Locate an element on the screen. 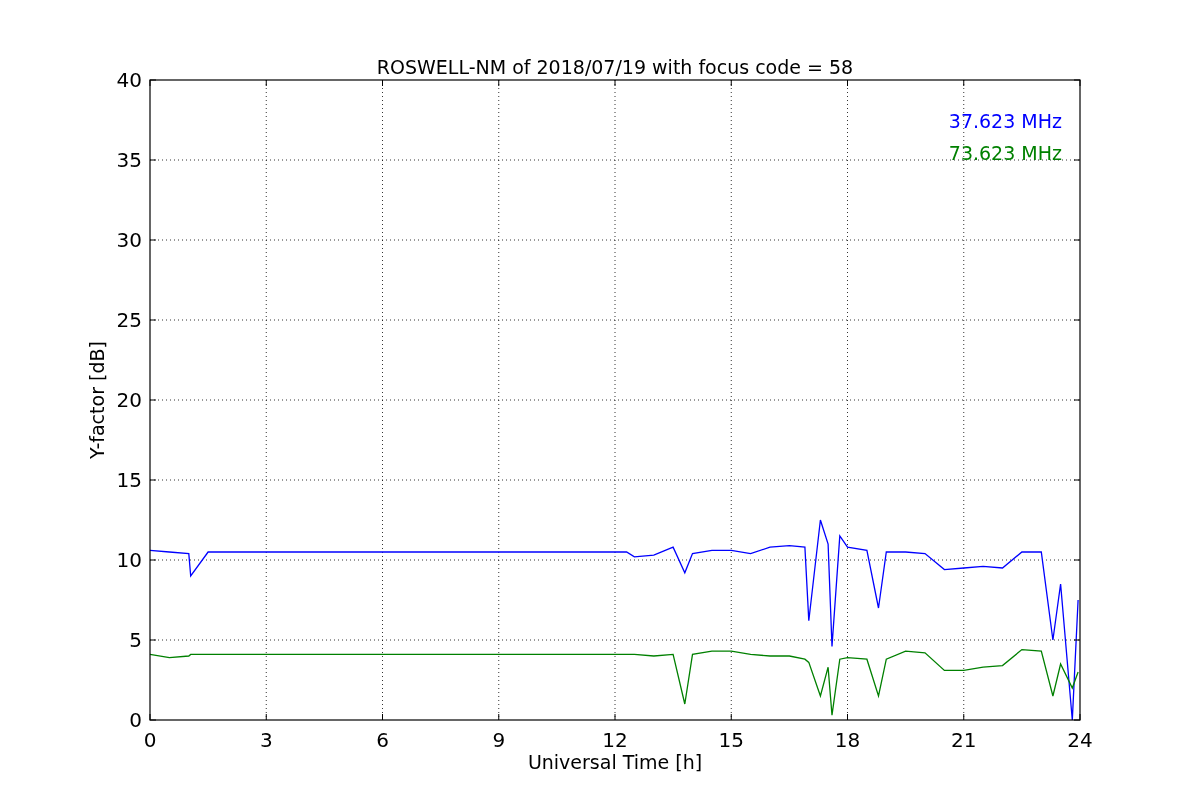  tick-label: 20 is located at coordinates (129, 400).